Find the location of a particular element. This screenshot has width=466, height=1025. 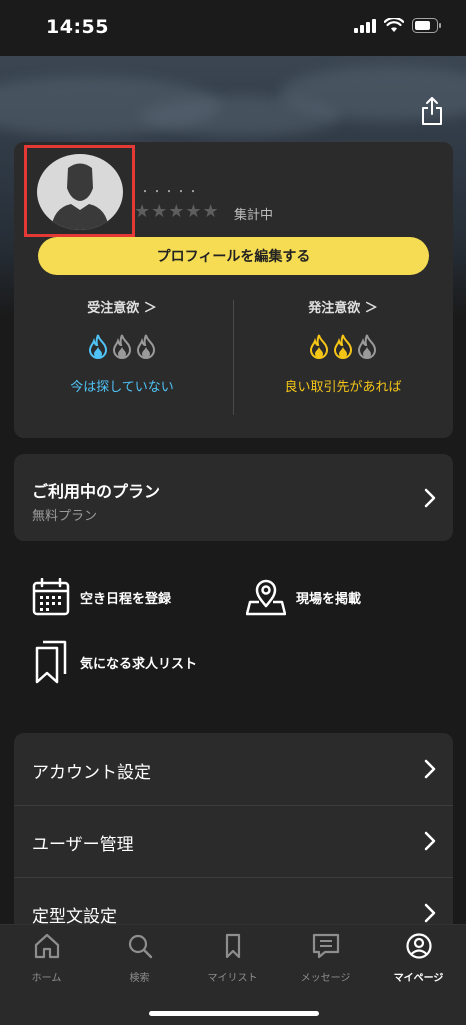

tab-label: メッセージ is located at coordinates (325, 978).